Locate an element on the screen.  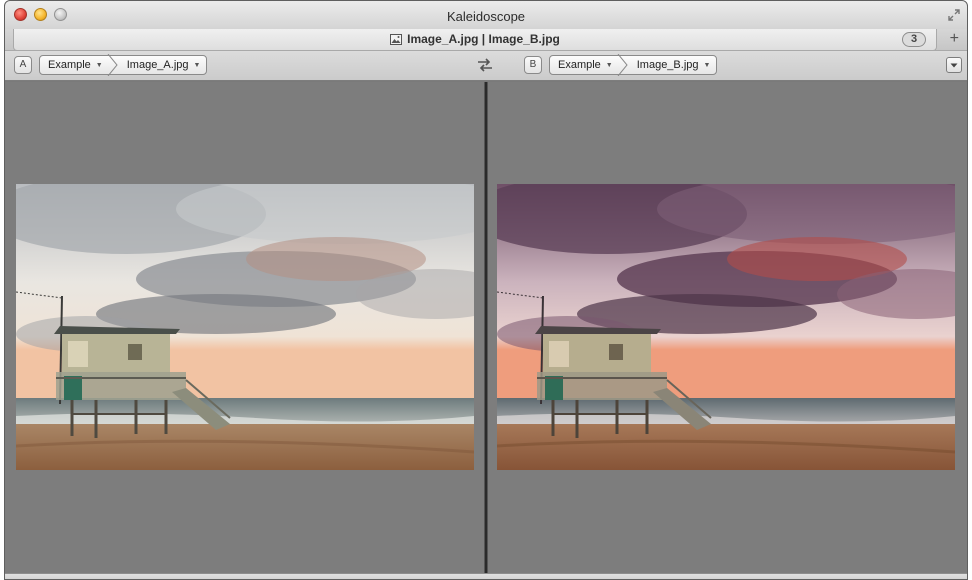
breadcrumb-file-b: Image_B.jpg ▼ is located at coordinates (673, 65).